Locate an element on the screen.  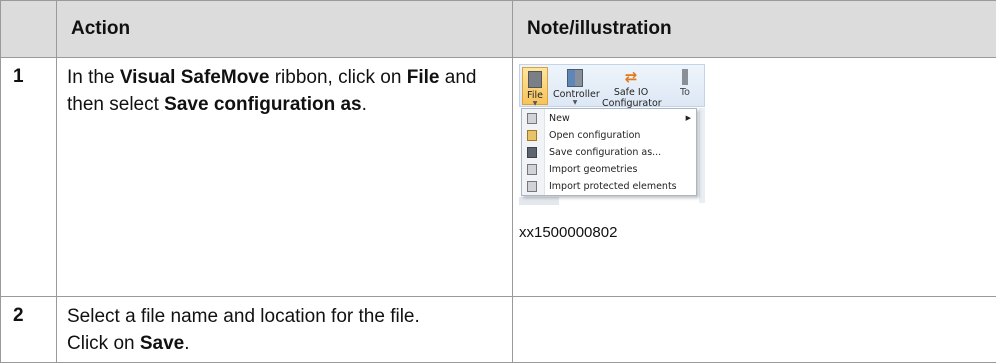
safe-io-configurator-button: ⇄ Safe IO Configurator is located at coordinates (632, 88).